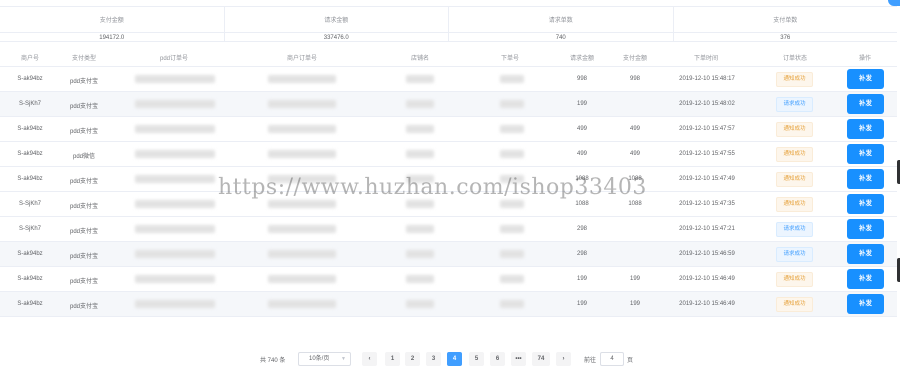 The width and height of the screenshot is (900, 373). Describe the element at coordinates (301, 59) in the screenshot. I see `col-merchant-order: 商户订单号` at that location.